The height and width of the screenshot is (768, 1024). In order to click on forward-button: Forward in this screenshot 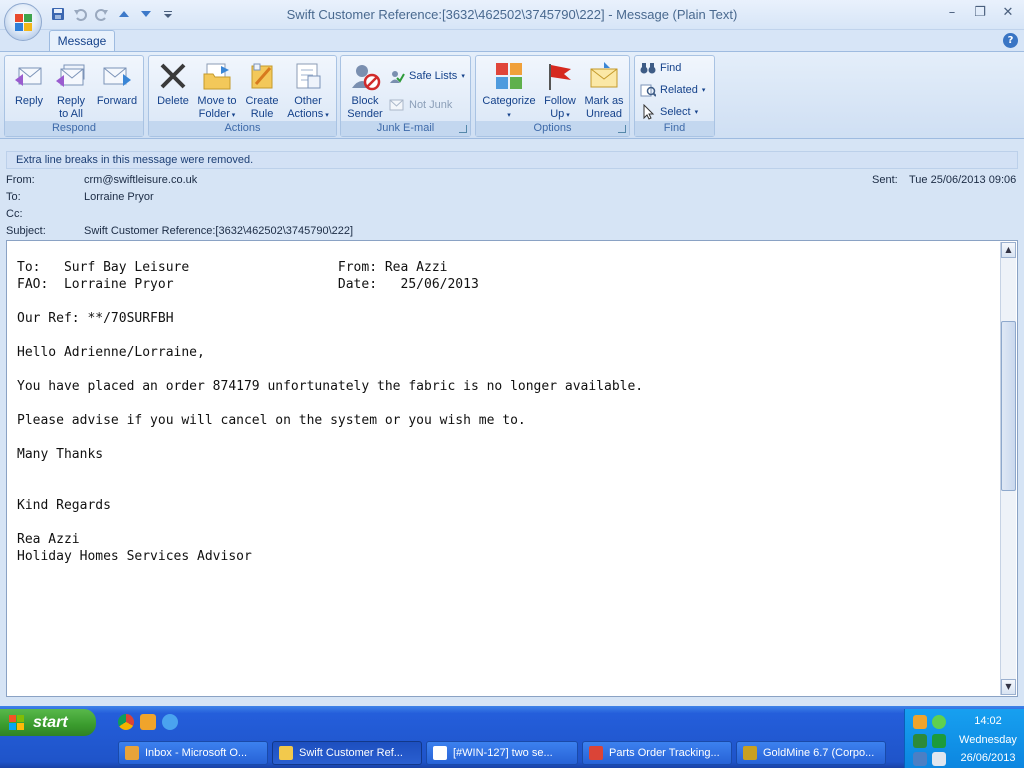, I will do `click(117, 90)`.